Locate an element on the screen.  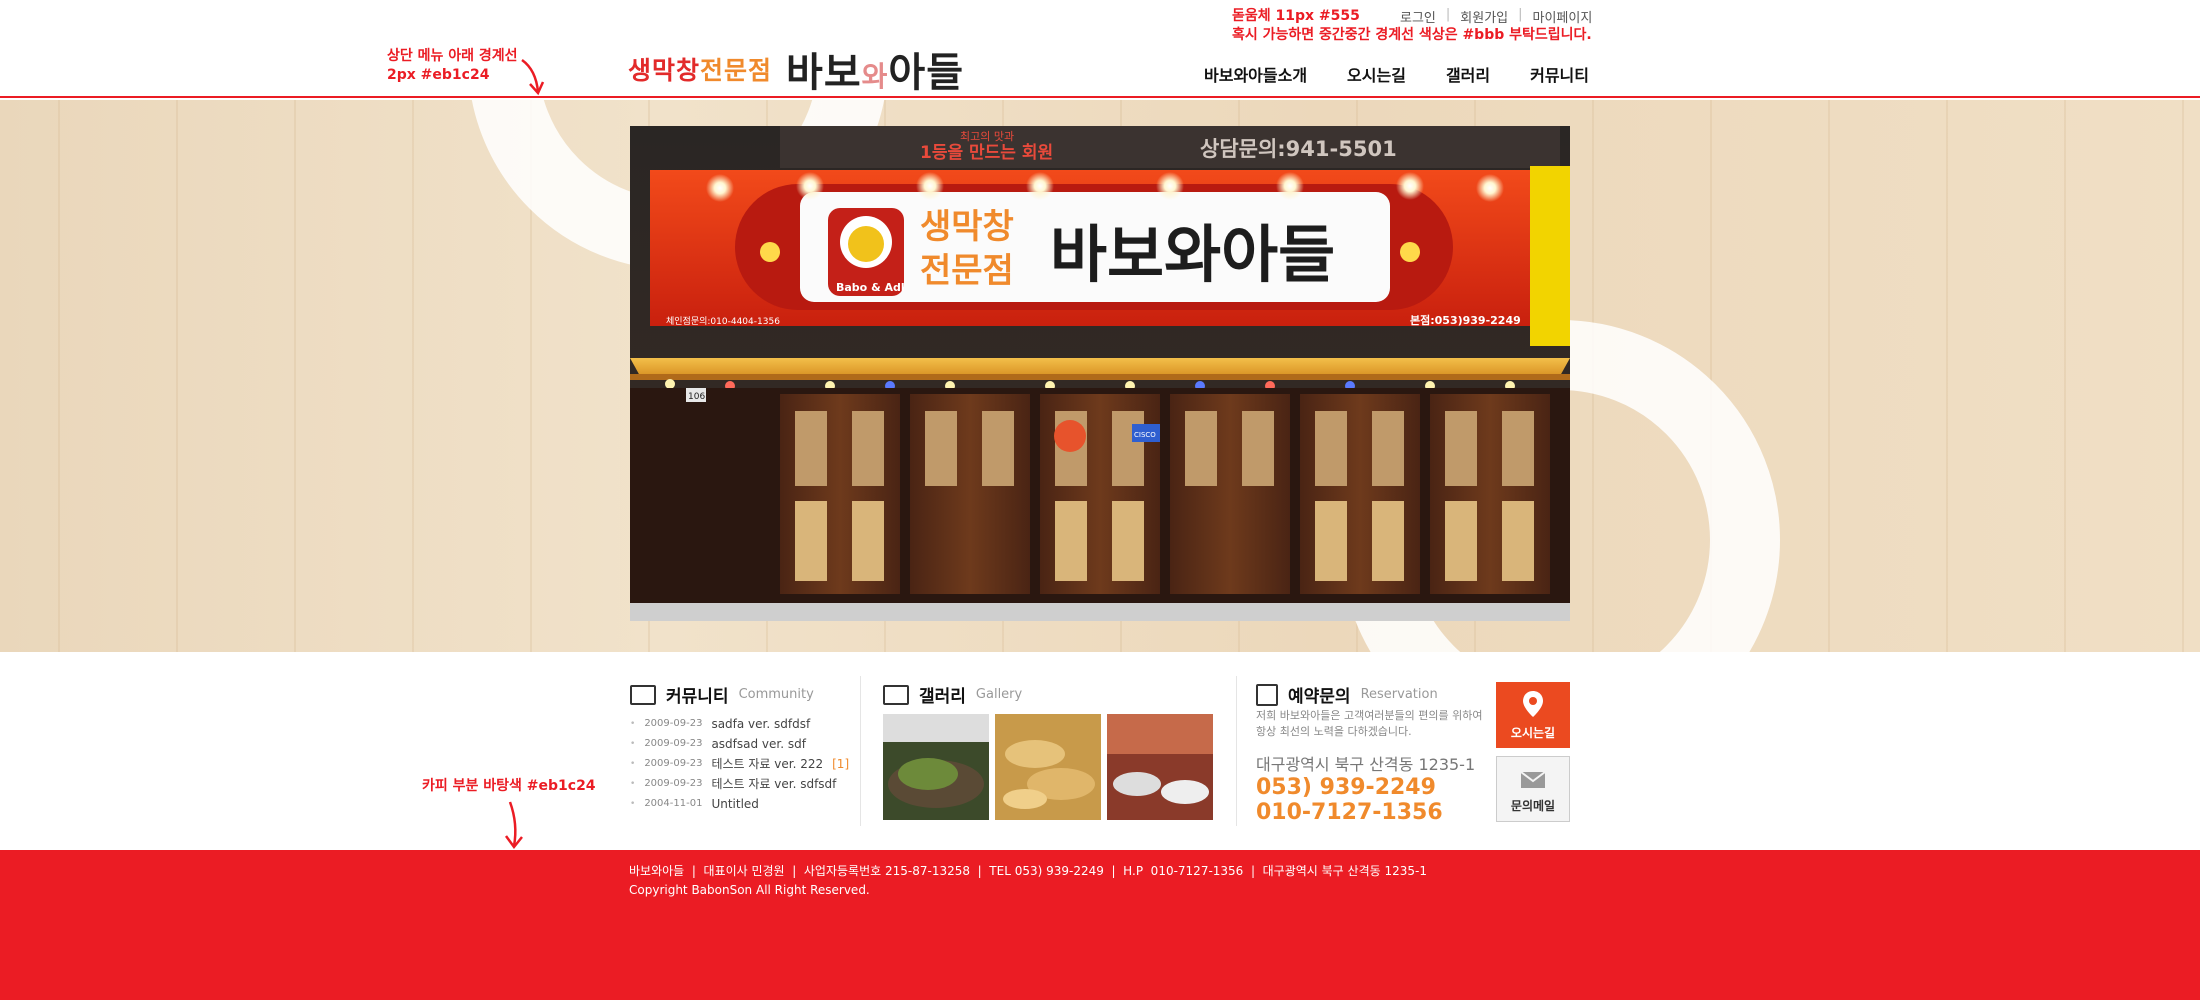
comment-count: [1] is located at coordinates (841, 764).